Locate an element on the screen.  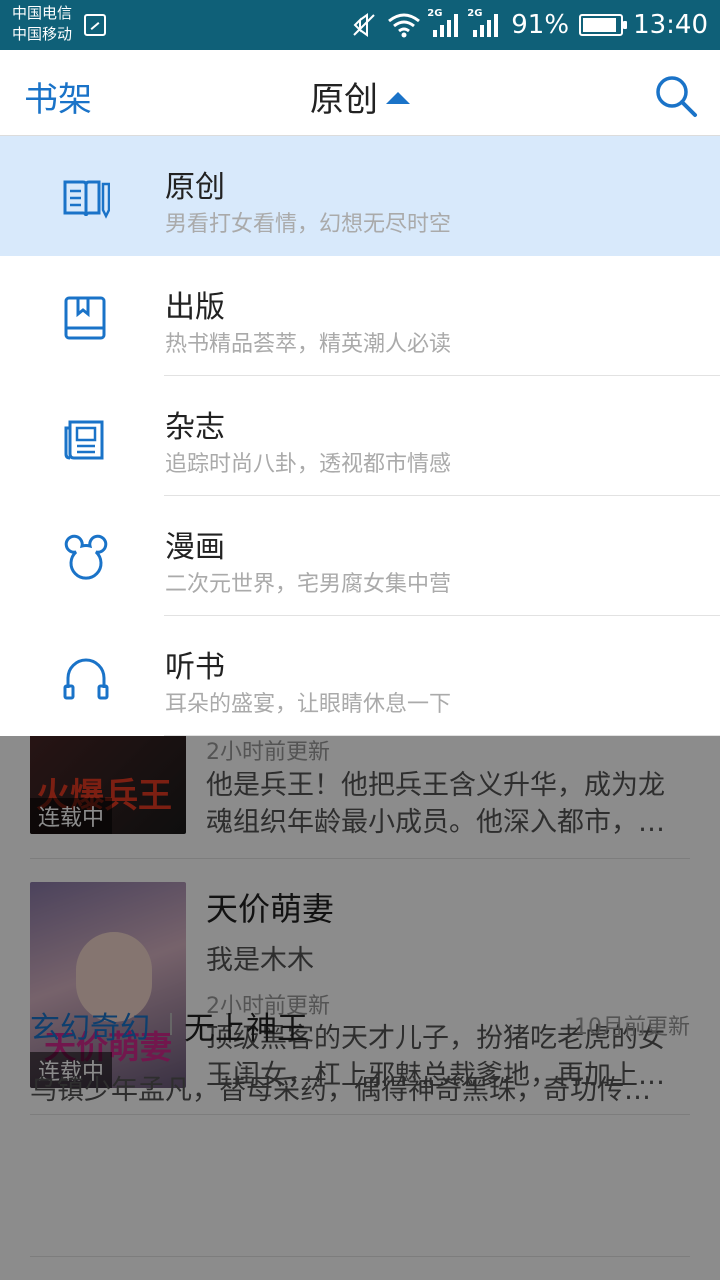
menu-item-title: 漫画 is located at coordinates (195, 547).